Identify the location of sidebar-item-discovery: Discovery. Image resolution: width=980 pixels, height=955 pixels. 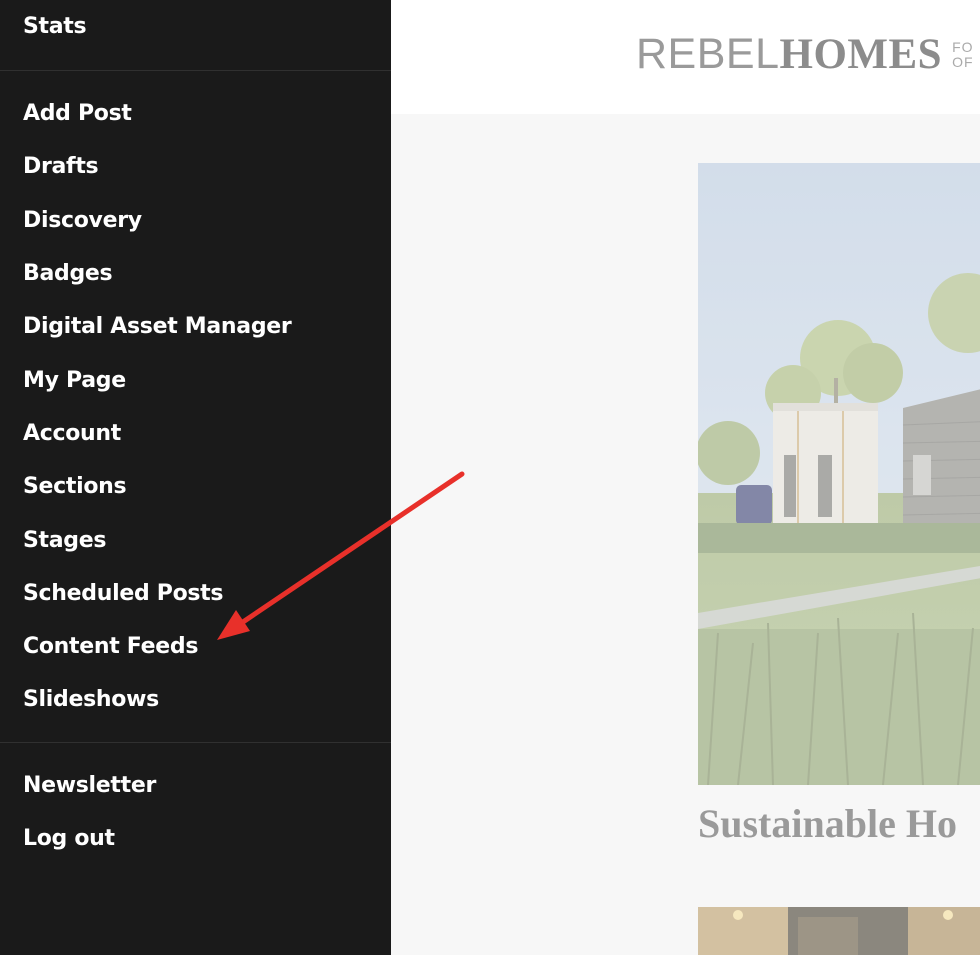
(82, 221).